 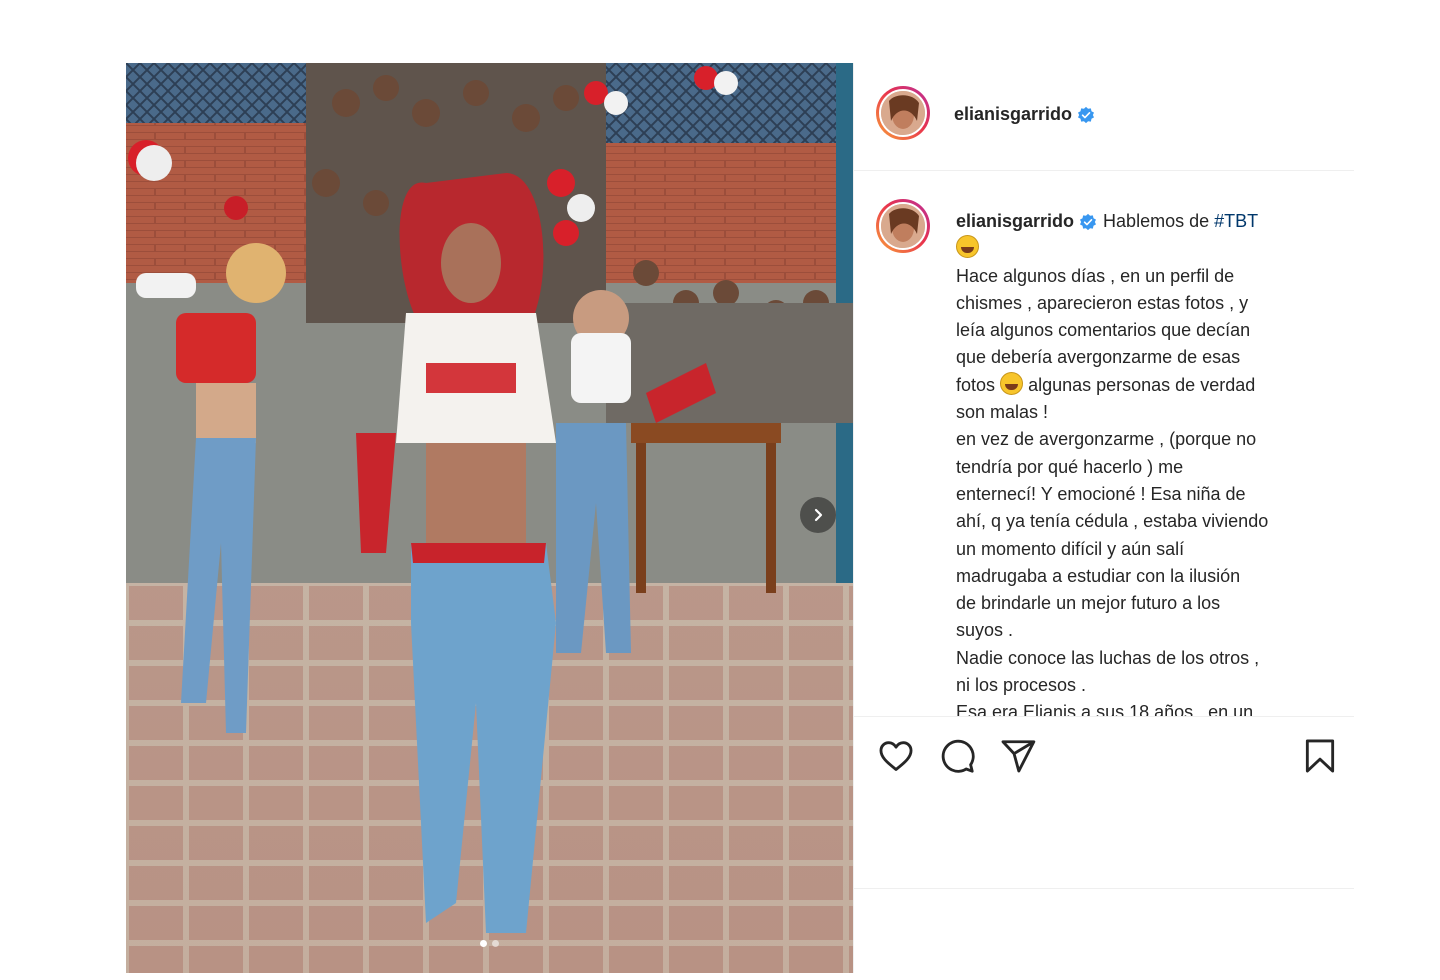 I want to click on caption-line: leía algunos comentarios que decían, so click(x=1103, y=330).